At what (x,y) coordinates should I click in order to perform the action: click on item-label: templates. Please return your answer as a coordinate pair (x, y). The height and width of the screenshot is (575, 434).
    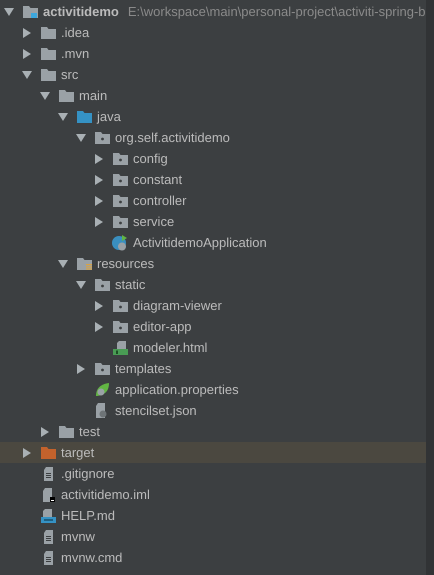
    Looking at the image, I should click on (143, 369).